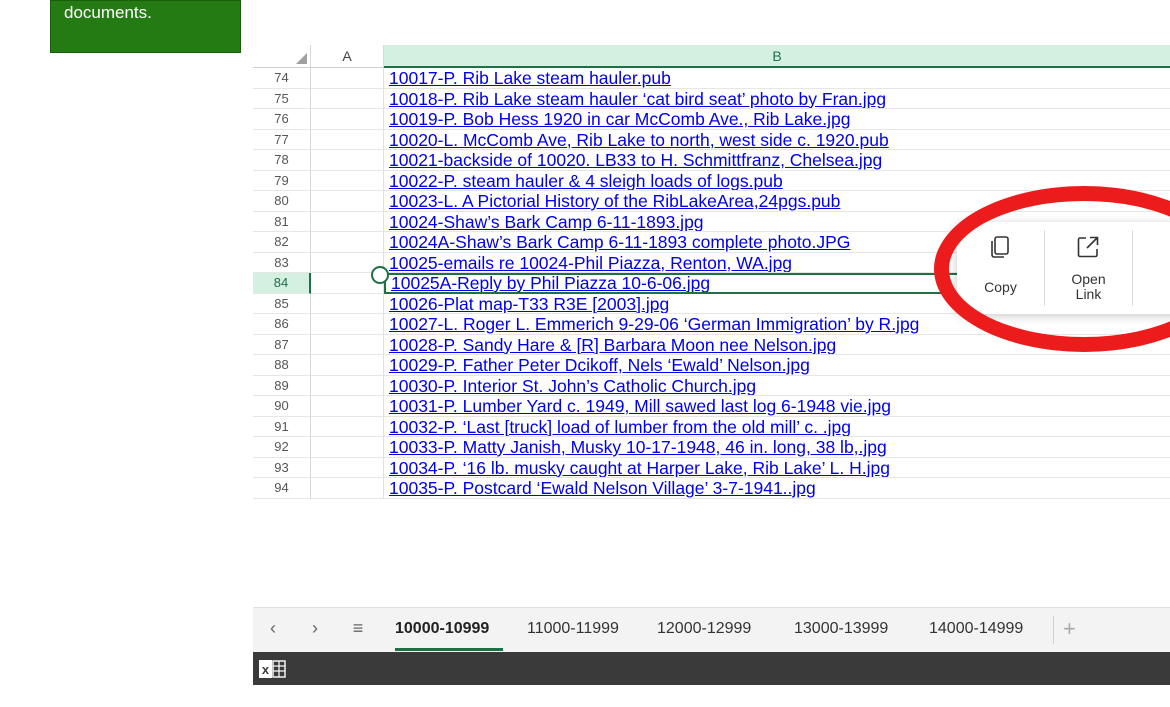 This screenshot has width=1170, height=707. What do you see at coordinates (777, 56) in the screenshot?
I see `column-header-b: B` at bounding box center [777, 56].